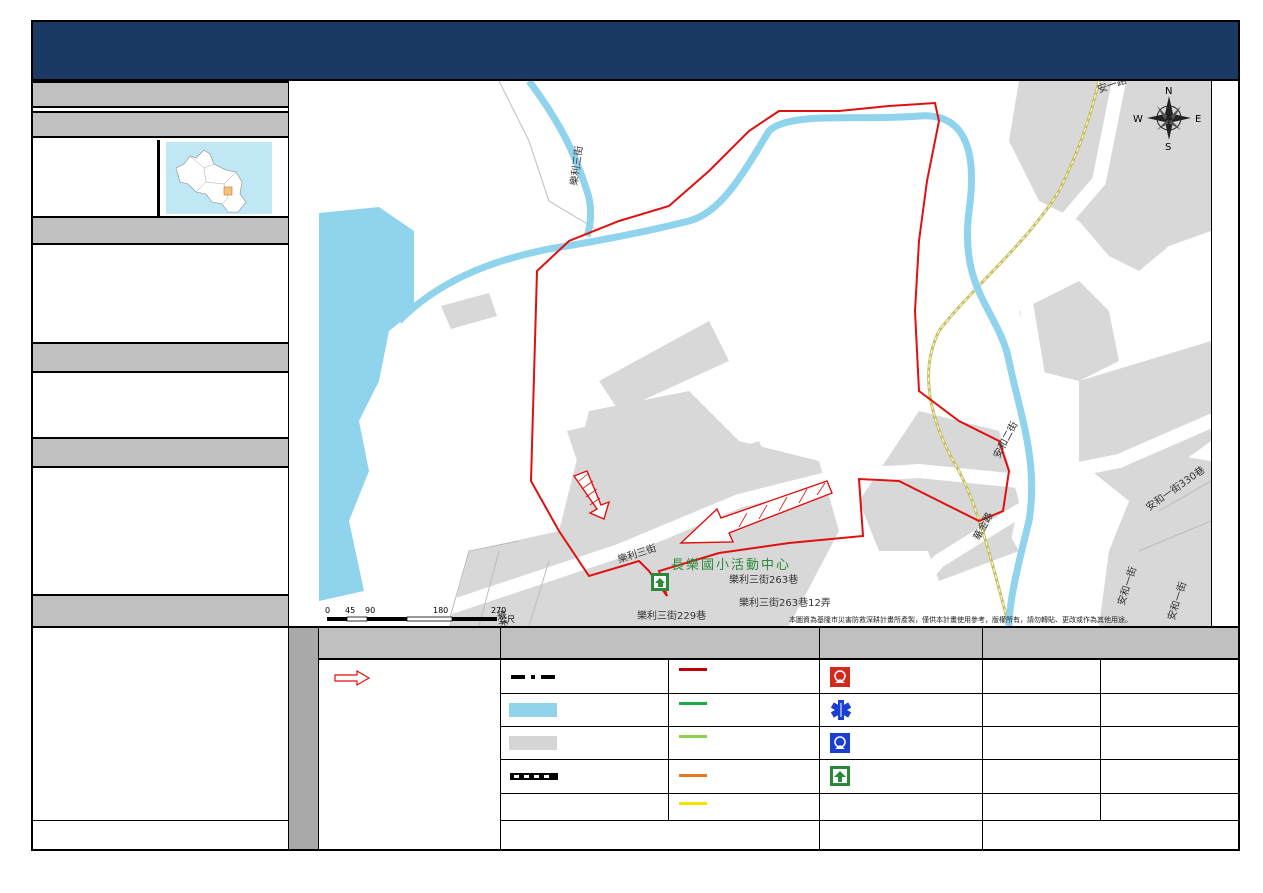 Image resolution: width=1263 pixels, height=893 pixels. Describe the element at coordinates (901, 835) in the screenshot. I see `legend-footer-cell` at that location.